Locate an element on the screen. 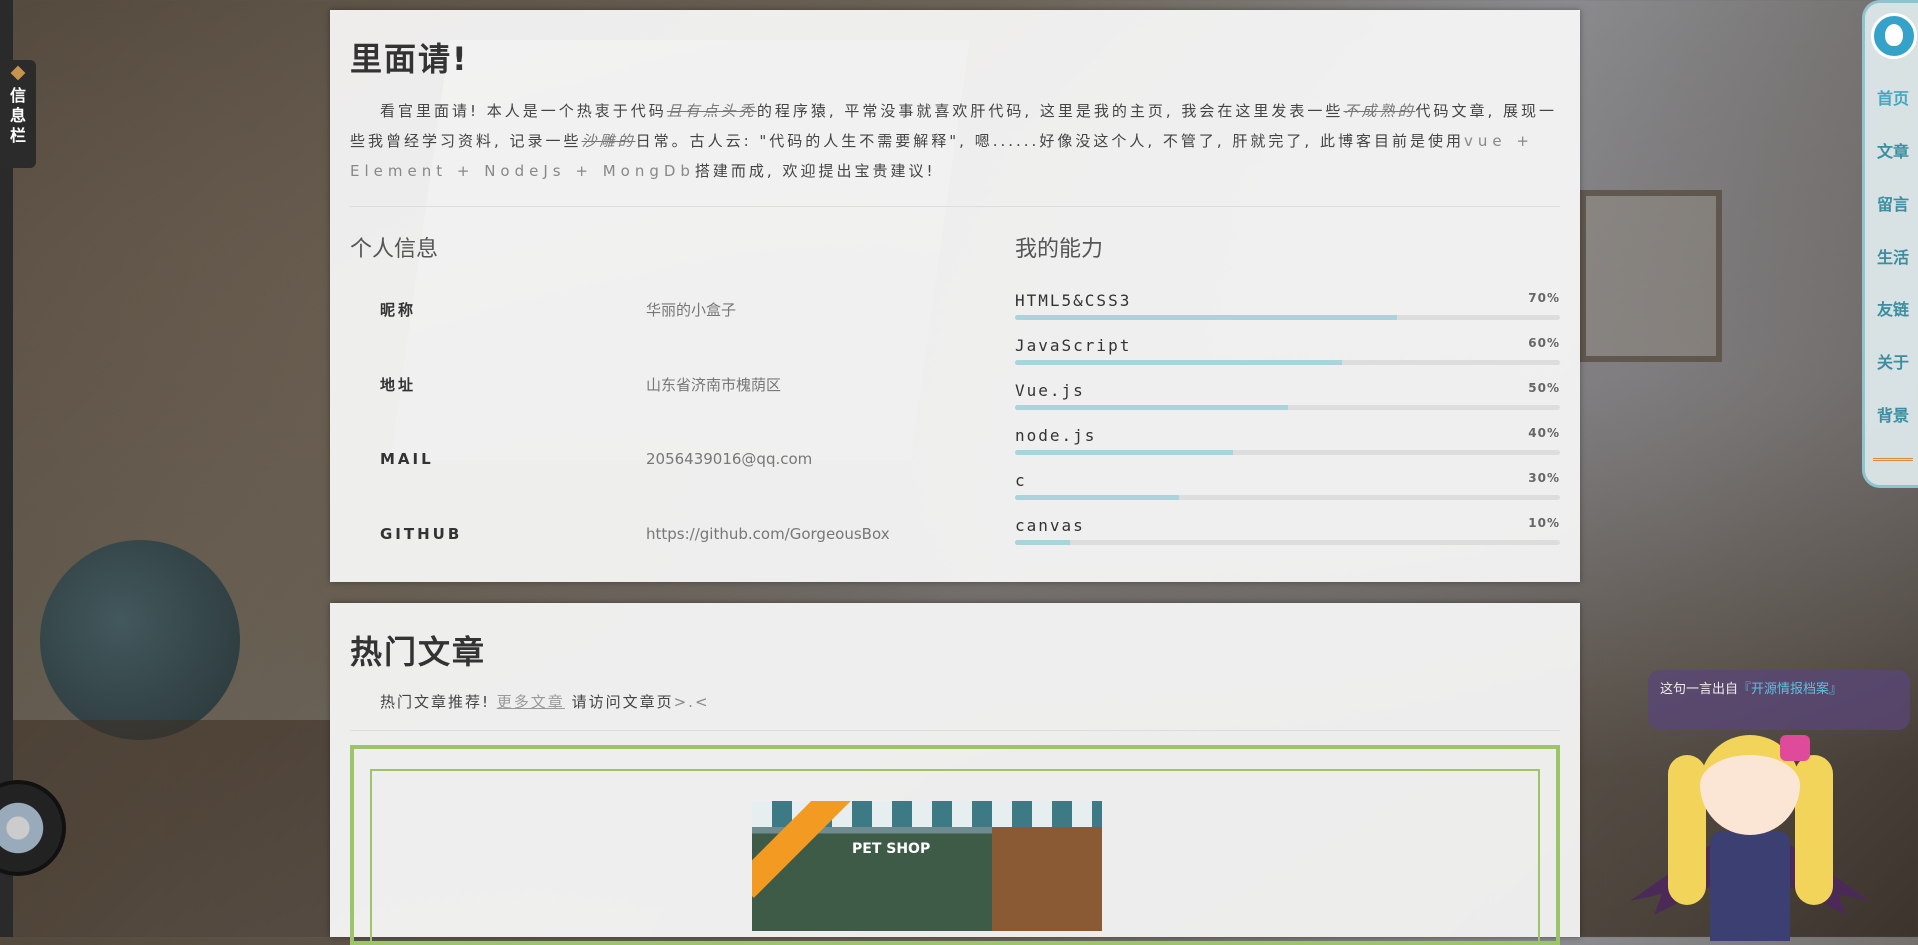 This screenshot has width=1918, height=945. info-sidebar-tab: 信息栏 is located at coordinates (18, 114).